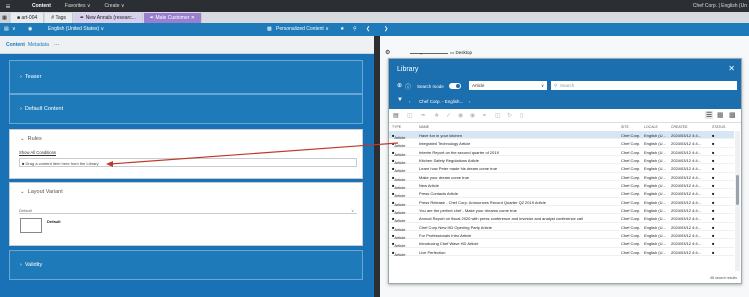 This screenshot has width=749, height=297. Describe the element at coordinates (31, 139) in the screenshot. I see `rules-header: ⌄ Rules` at that location.